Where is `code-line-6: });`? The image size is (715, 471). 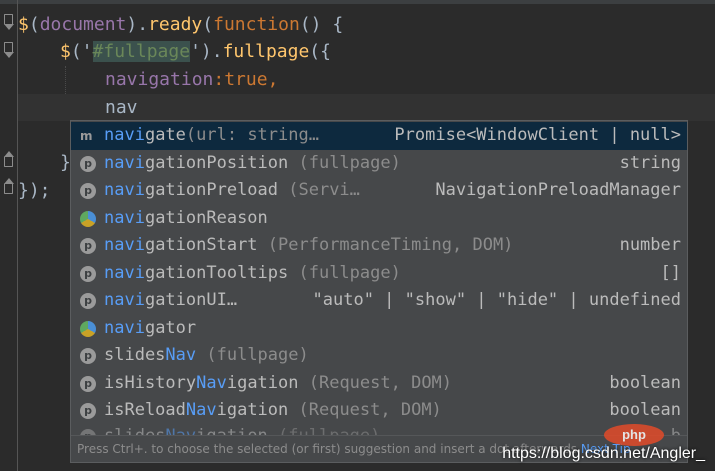 code-line-6: }); is located at coordinates (34, 190).